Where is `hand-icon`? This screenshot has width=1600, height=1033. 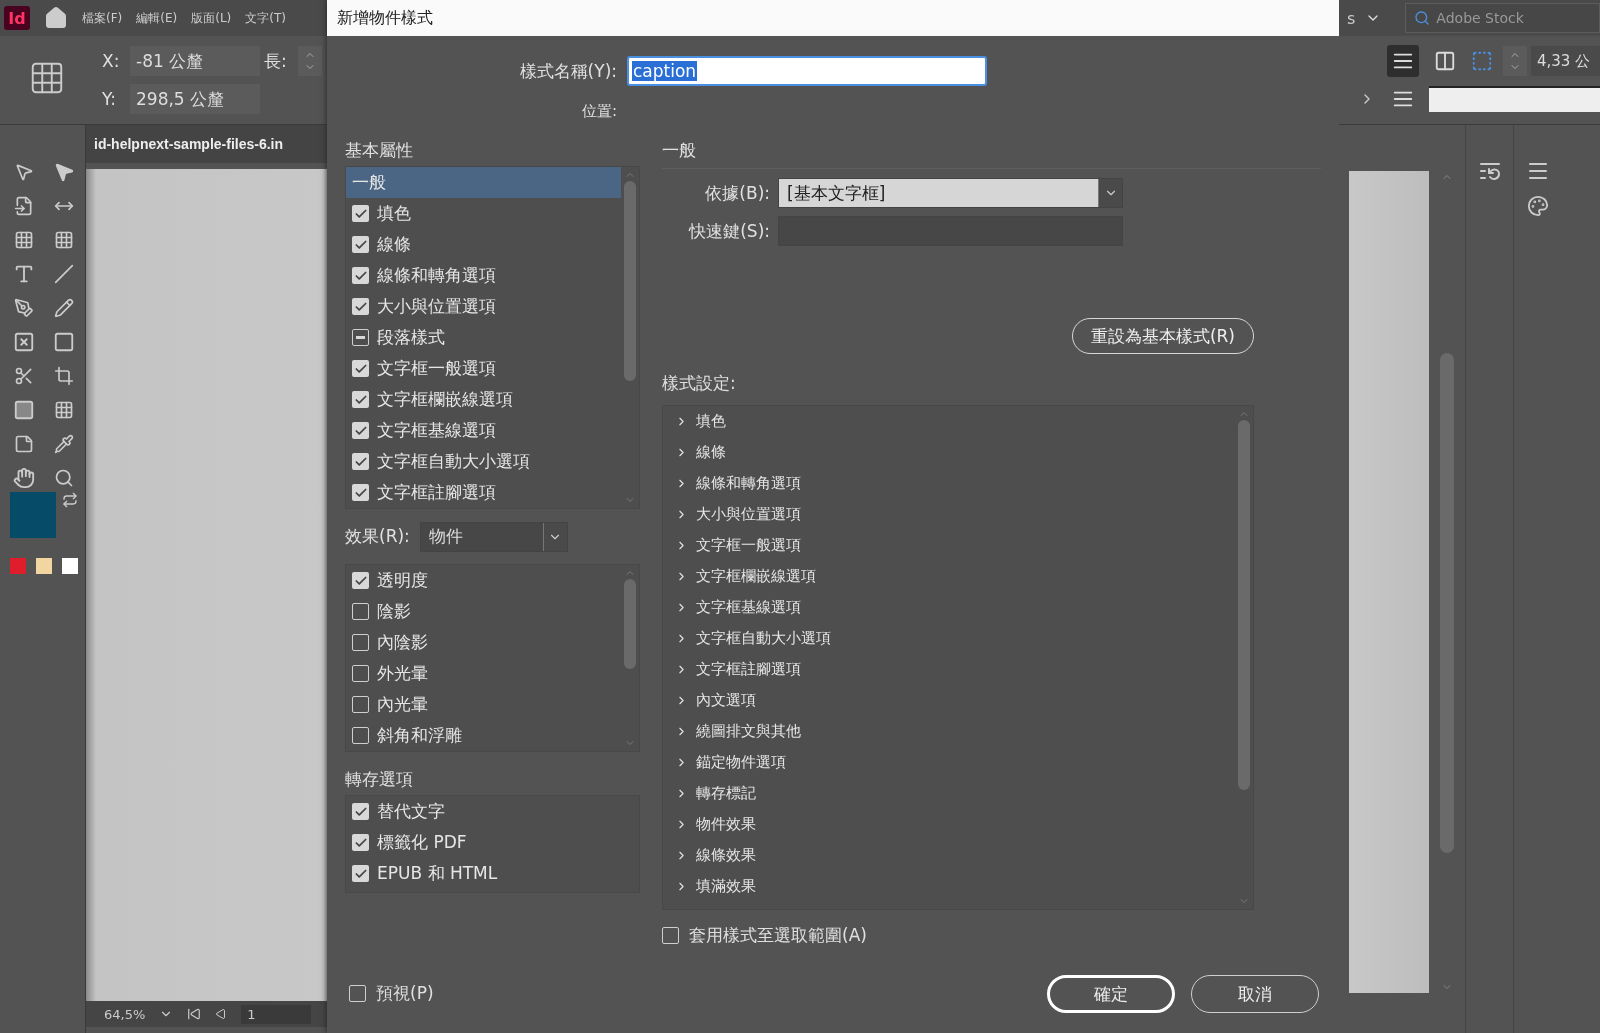 hand-icon is located at coordinates (24, 478).